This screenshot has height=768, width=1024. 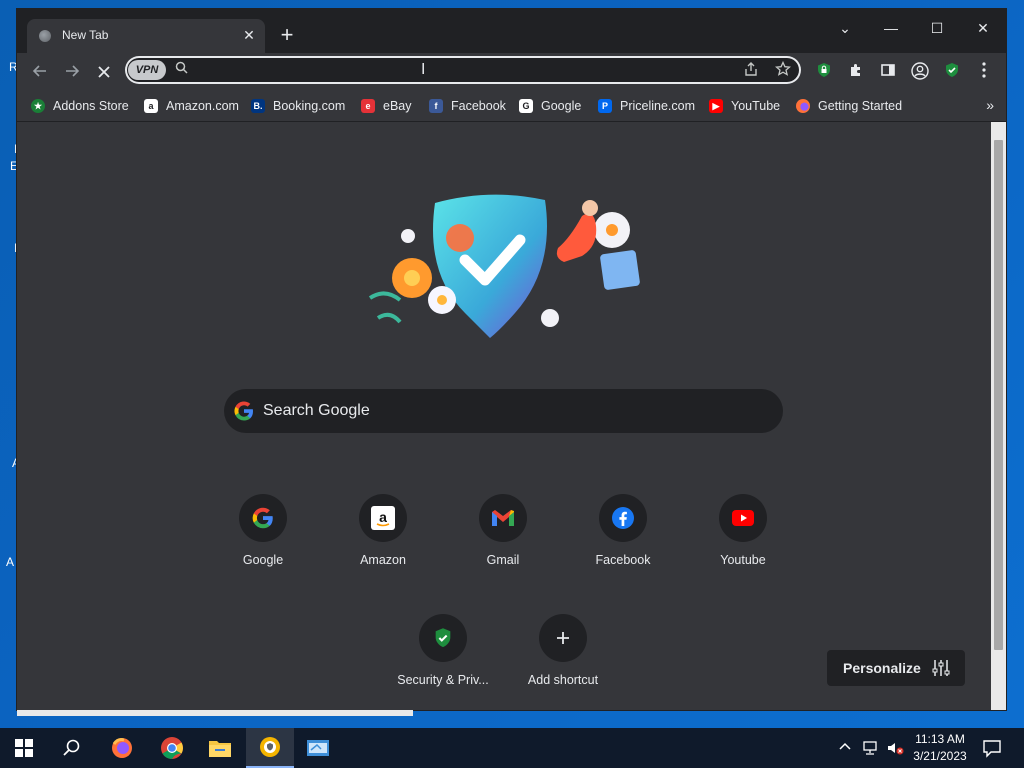 I want to click on browser-taskbar-icon, so click(x=270, y=748).